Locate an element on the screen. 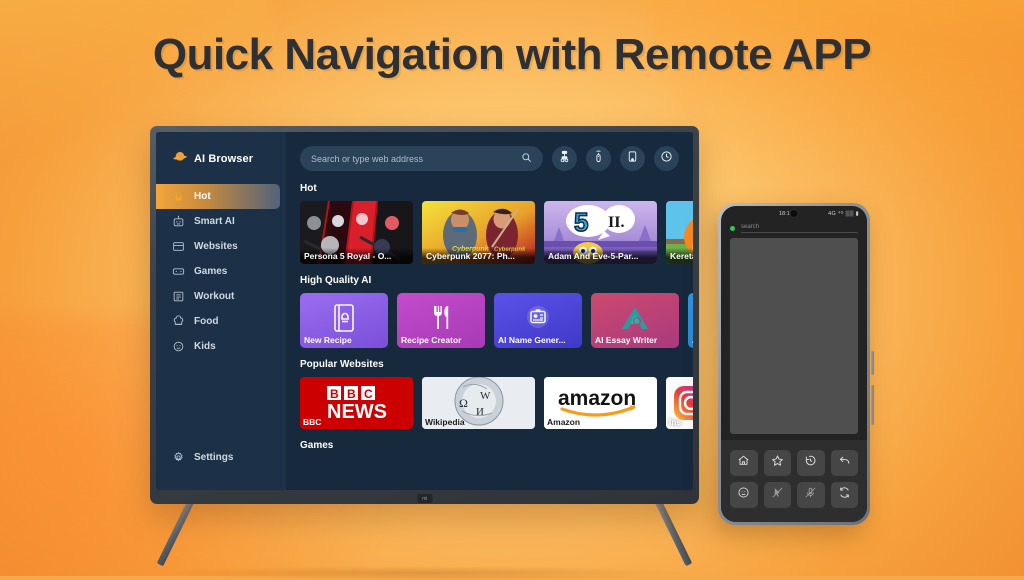 The height and width of the screenshot is (580, 1024). sidebar-item-smart-ai: Smart AI is located at coordinates (218, 221).